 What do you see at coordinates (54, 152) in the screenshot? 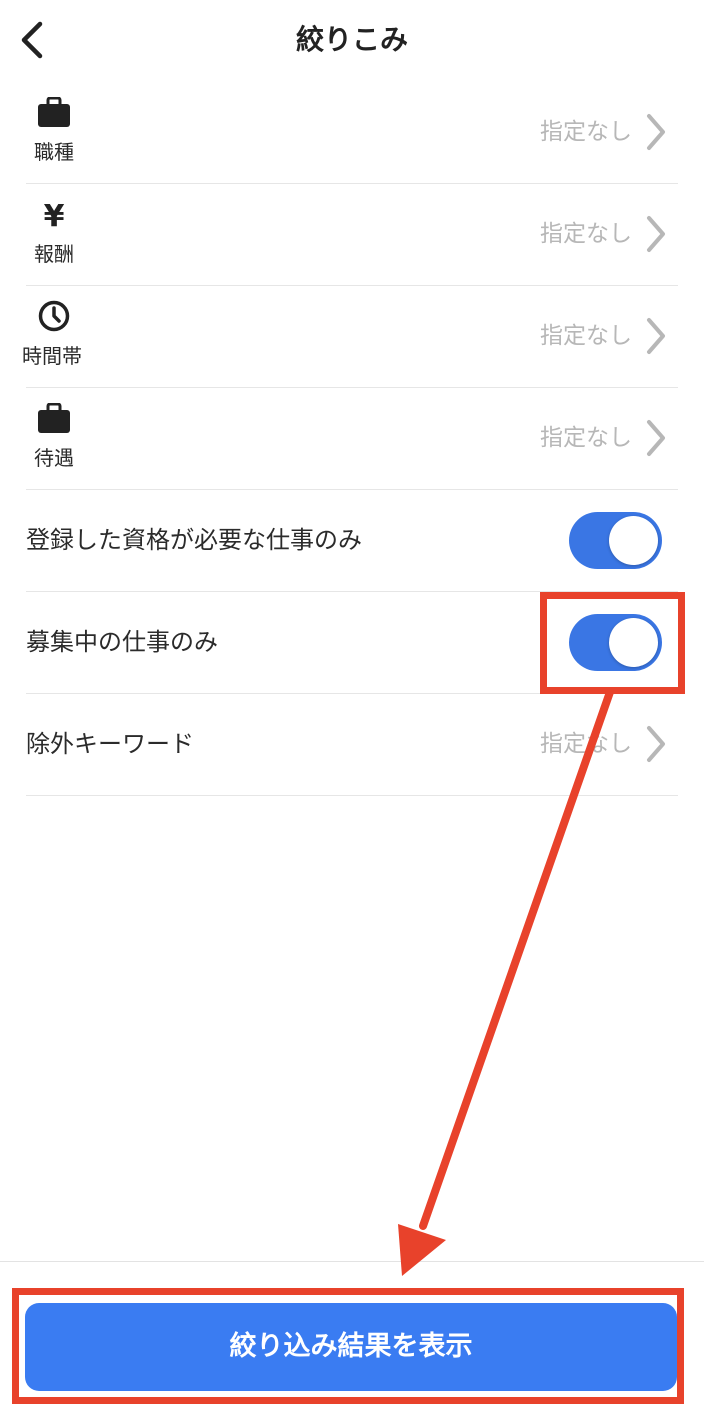
I see `filter-label: 職種` at bounding box center [54, 152].